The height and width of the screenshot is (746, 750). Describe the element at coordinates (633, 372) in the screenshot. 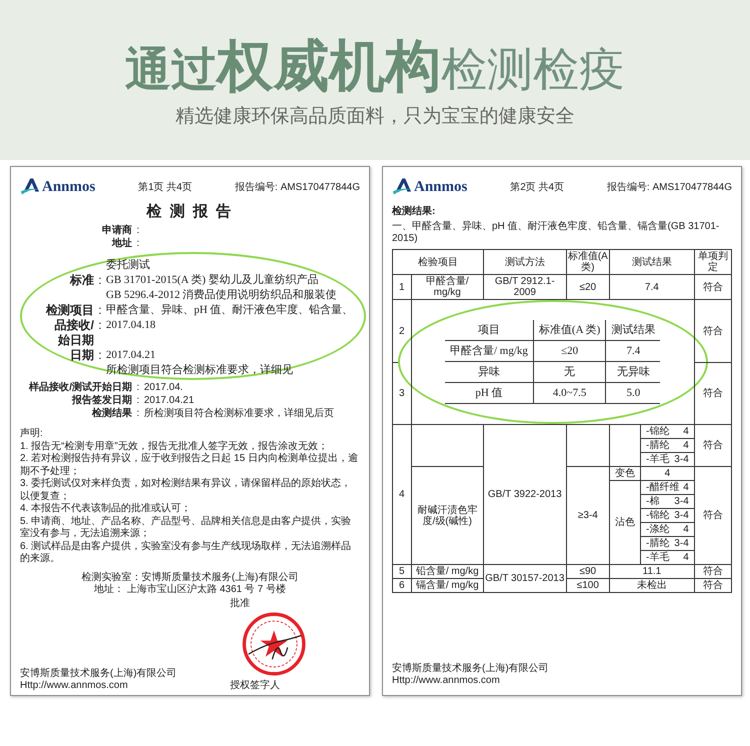

I see `magnified-cell: 无异味` at that location.